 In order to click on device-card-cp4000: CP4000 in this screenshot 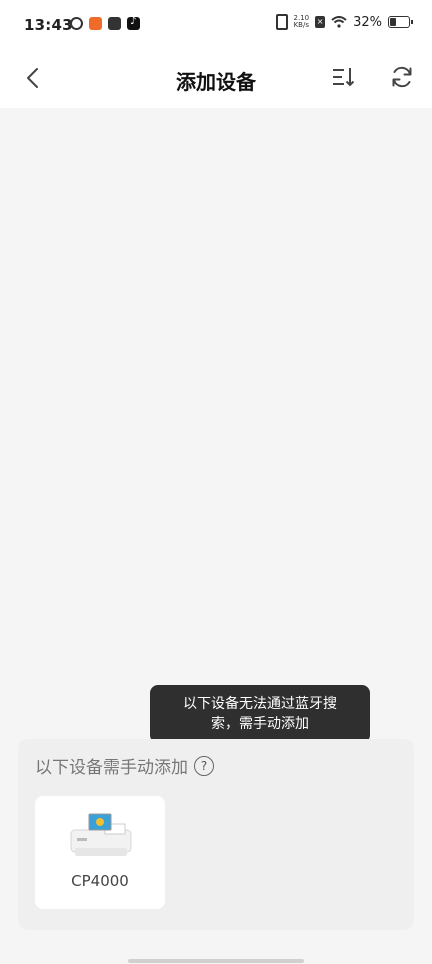, I will do `click(100, 852)`.